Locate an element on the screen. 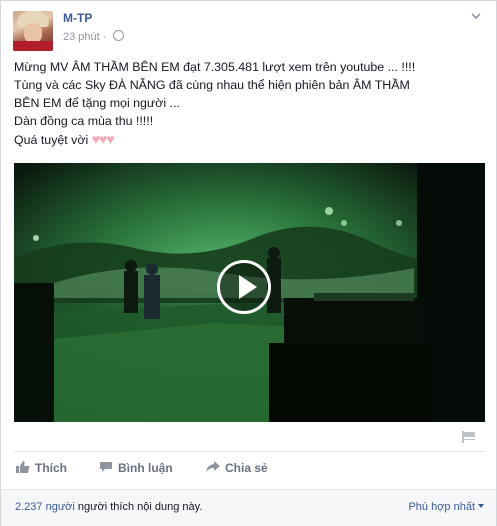 The width and height of the screenshot is (497, 526). post-meta: 23 phút · is located at coordinates (93, 36).